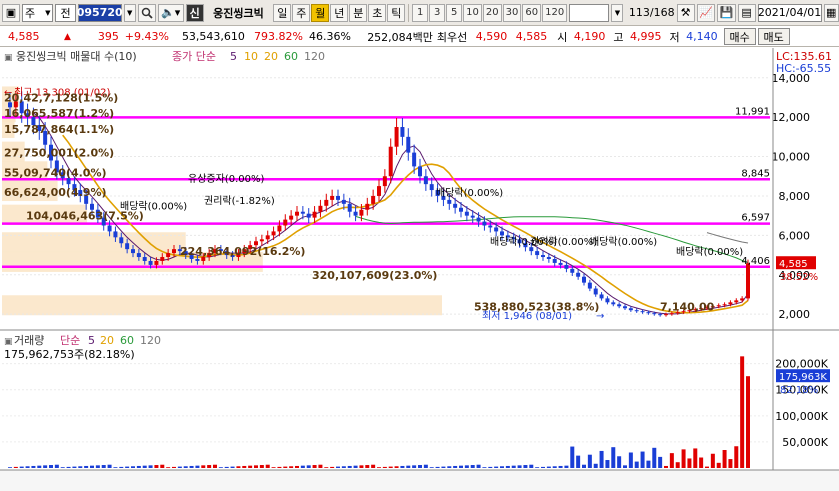  Describe the element at coordinates (38, 12) in the screenshot. I see `market-type-select: 주 ▼` at that location.